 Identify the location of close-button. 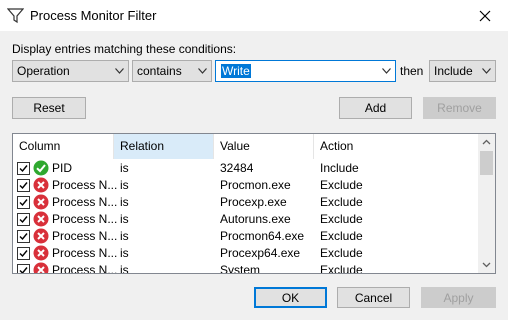
(485, 15).